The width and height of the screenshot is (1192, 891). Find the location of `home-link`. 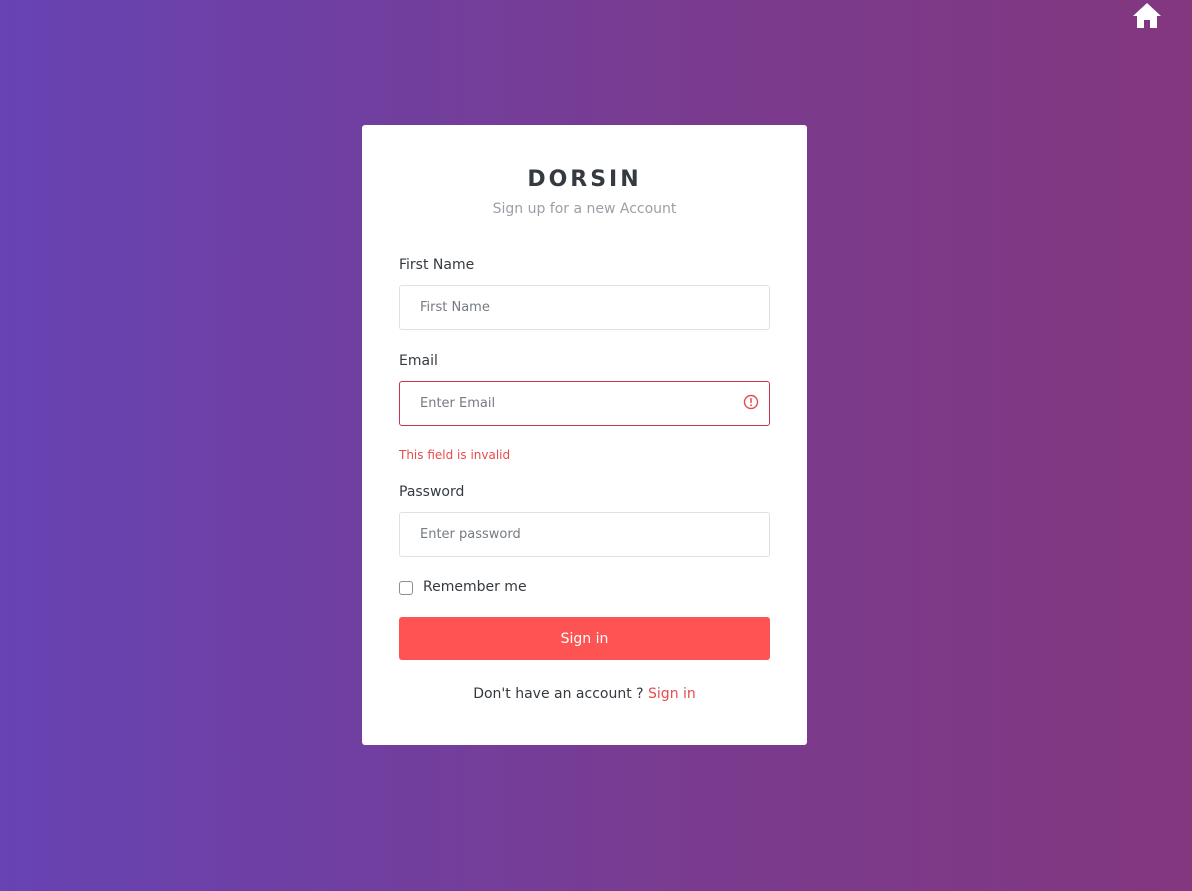

home-link is located at coordinates (1147, 15).